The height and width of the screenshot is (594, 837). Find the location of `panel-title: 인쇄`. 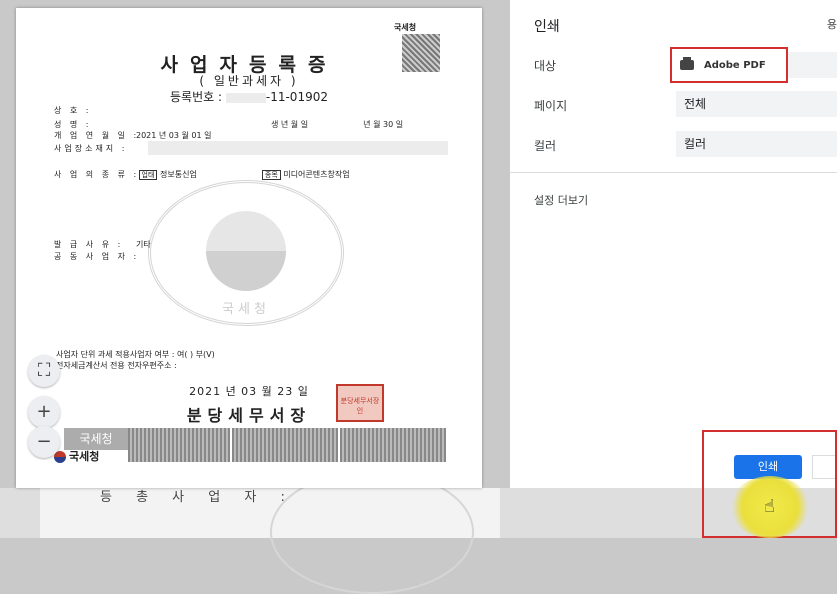

panel-title: 인쇄 is located at coordinates (547, 27).